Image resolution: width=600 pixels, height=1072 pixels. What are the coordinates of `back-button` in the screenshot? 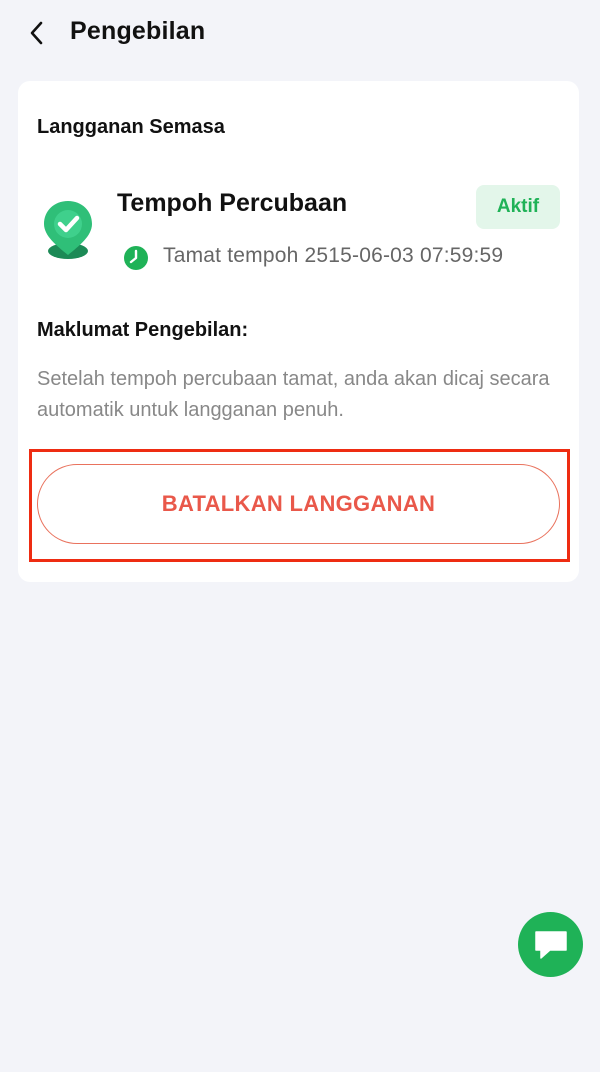 It's located at (37, 33).